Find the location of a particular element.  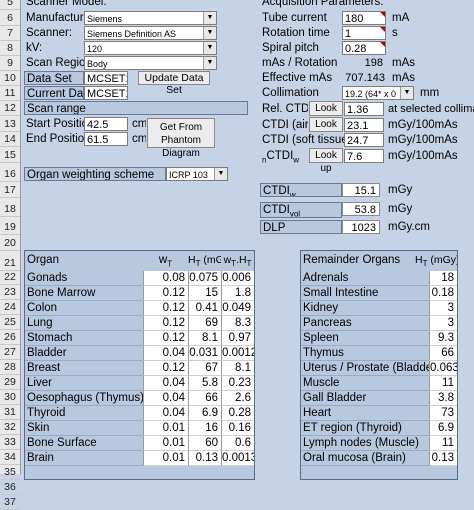

table-row: Bone Marrow 0.12 15 1.8 is located at coordinates (139, 293).